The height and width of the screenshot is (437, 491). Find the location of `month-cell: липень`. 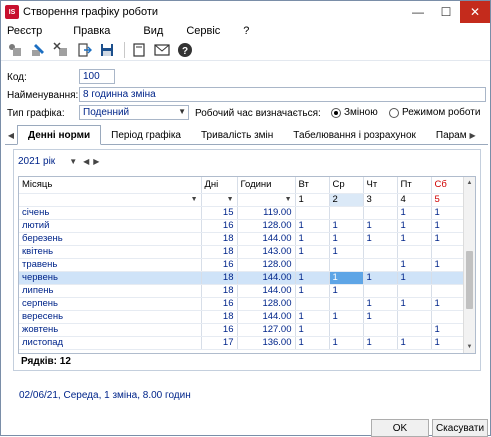

month-cell: липень is located at coordinates (110, 291).